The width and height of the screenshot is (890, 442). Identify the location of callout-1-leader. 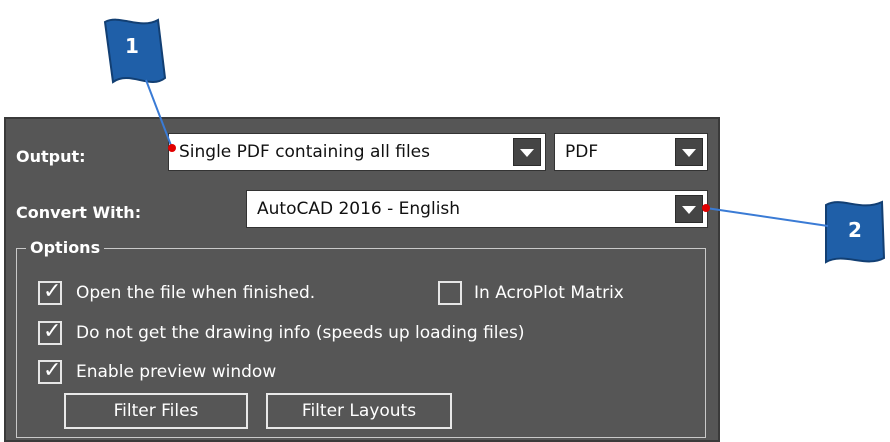
(159, 114).